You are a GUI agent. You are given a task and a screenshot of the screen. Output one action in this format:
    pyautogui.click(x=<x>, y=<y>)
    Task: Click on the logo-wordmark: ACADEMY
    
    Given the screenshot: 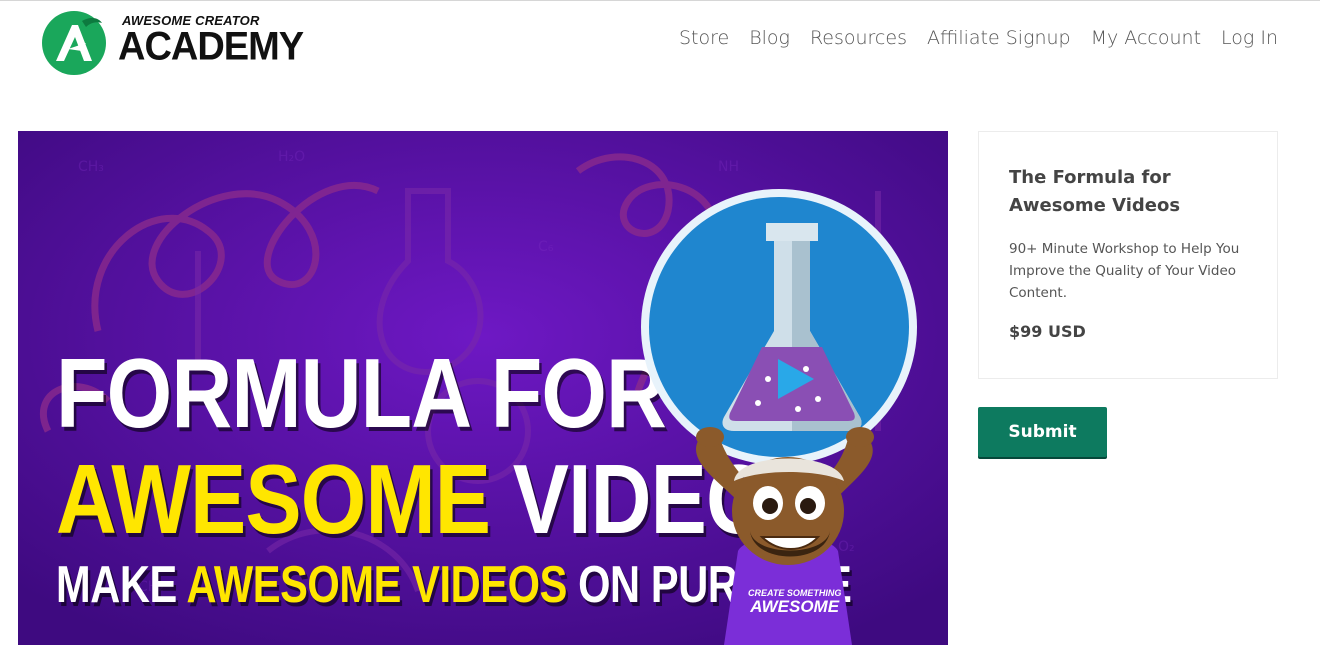 What is the action you would take?
    pyautogui.click(x=211, y=47)
    